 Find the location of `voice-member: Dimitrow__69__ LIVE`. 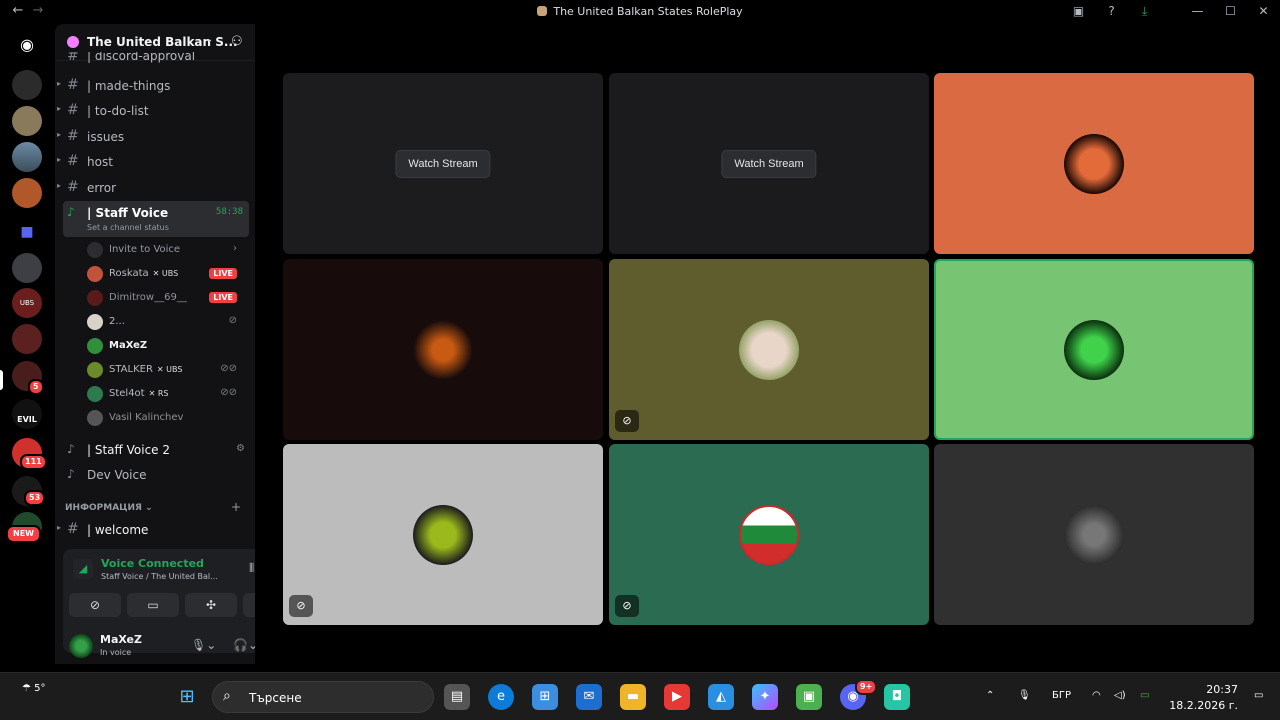

voice-member: Dimitrow__69__ LIVE is located at coordinates (165, 298).